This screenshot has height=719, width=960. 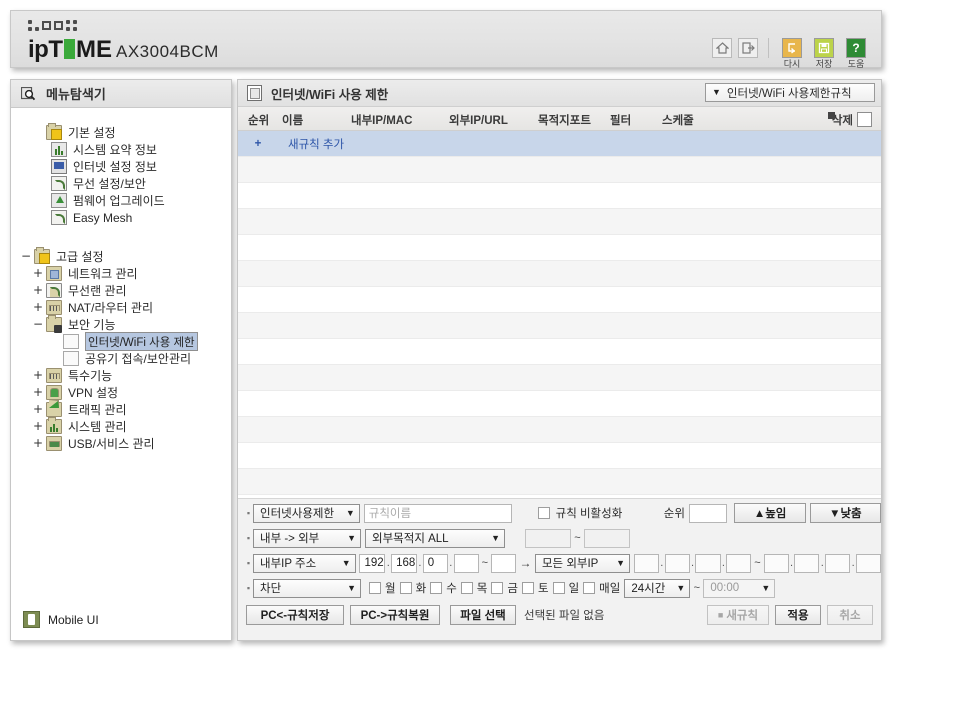 I want to click on address-type-select: 내부IP 주소 ▼, so click(x=304, y=563).